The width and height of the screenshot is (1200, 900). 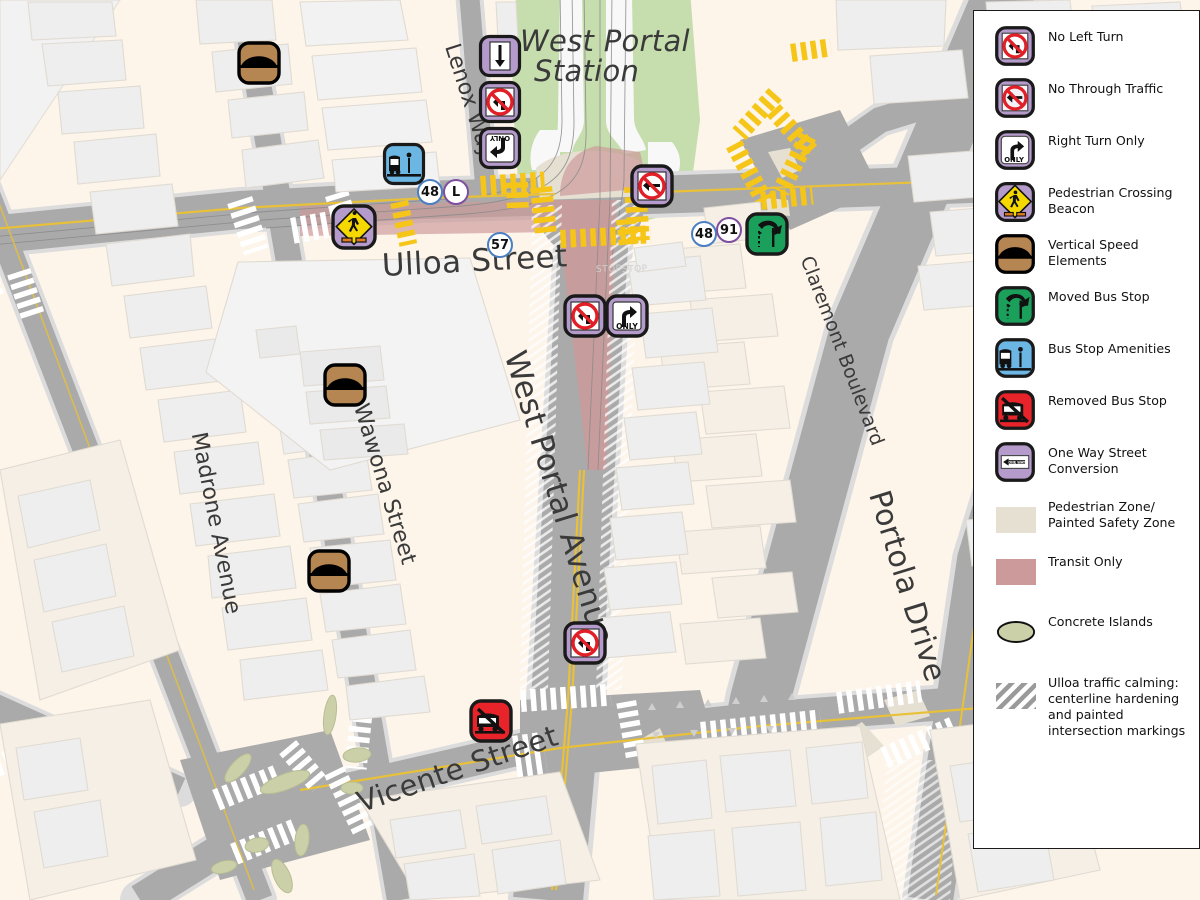 What do you see at coordinates (1015, 306) in the screenshot?
I see `moved-bus-stop-icon` at bounding box center [1015, 306].